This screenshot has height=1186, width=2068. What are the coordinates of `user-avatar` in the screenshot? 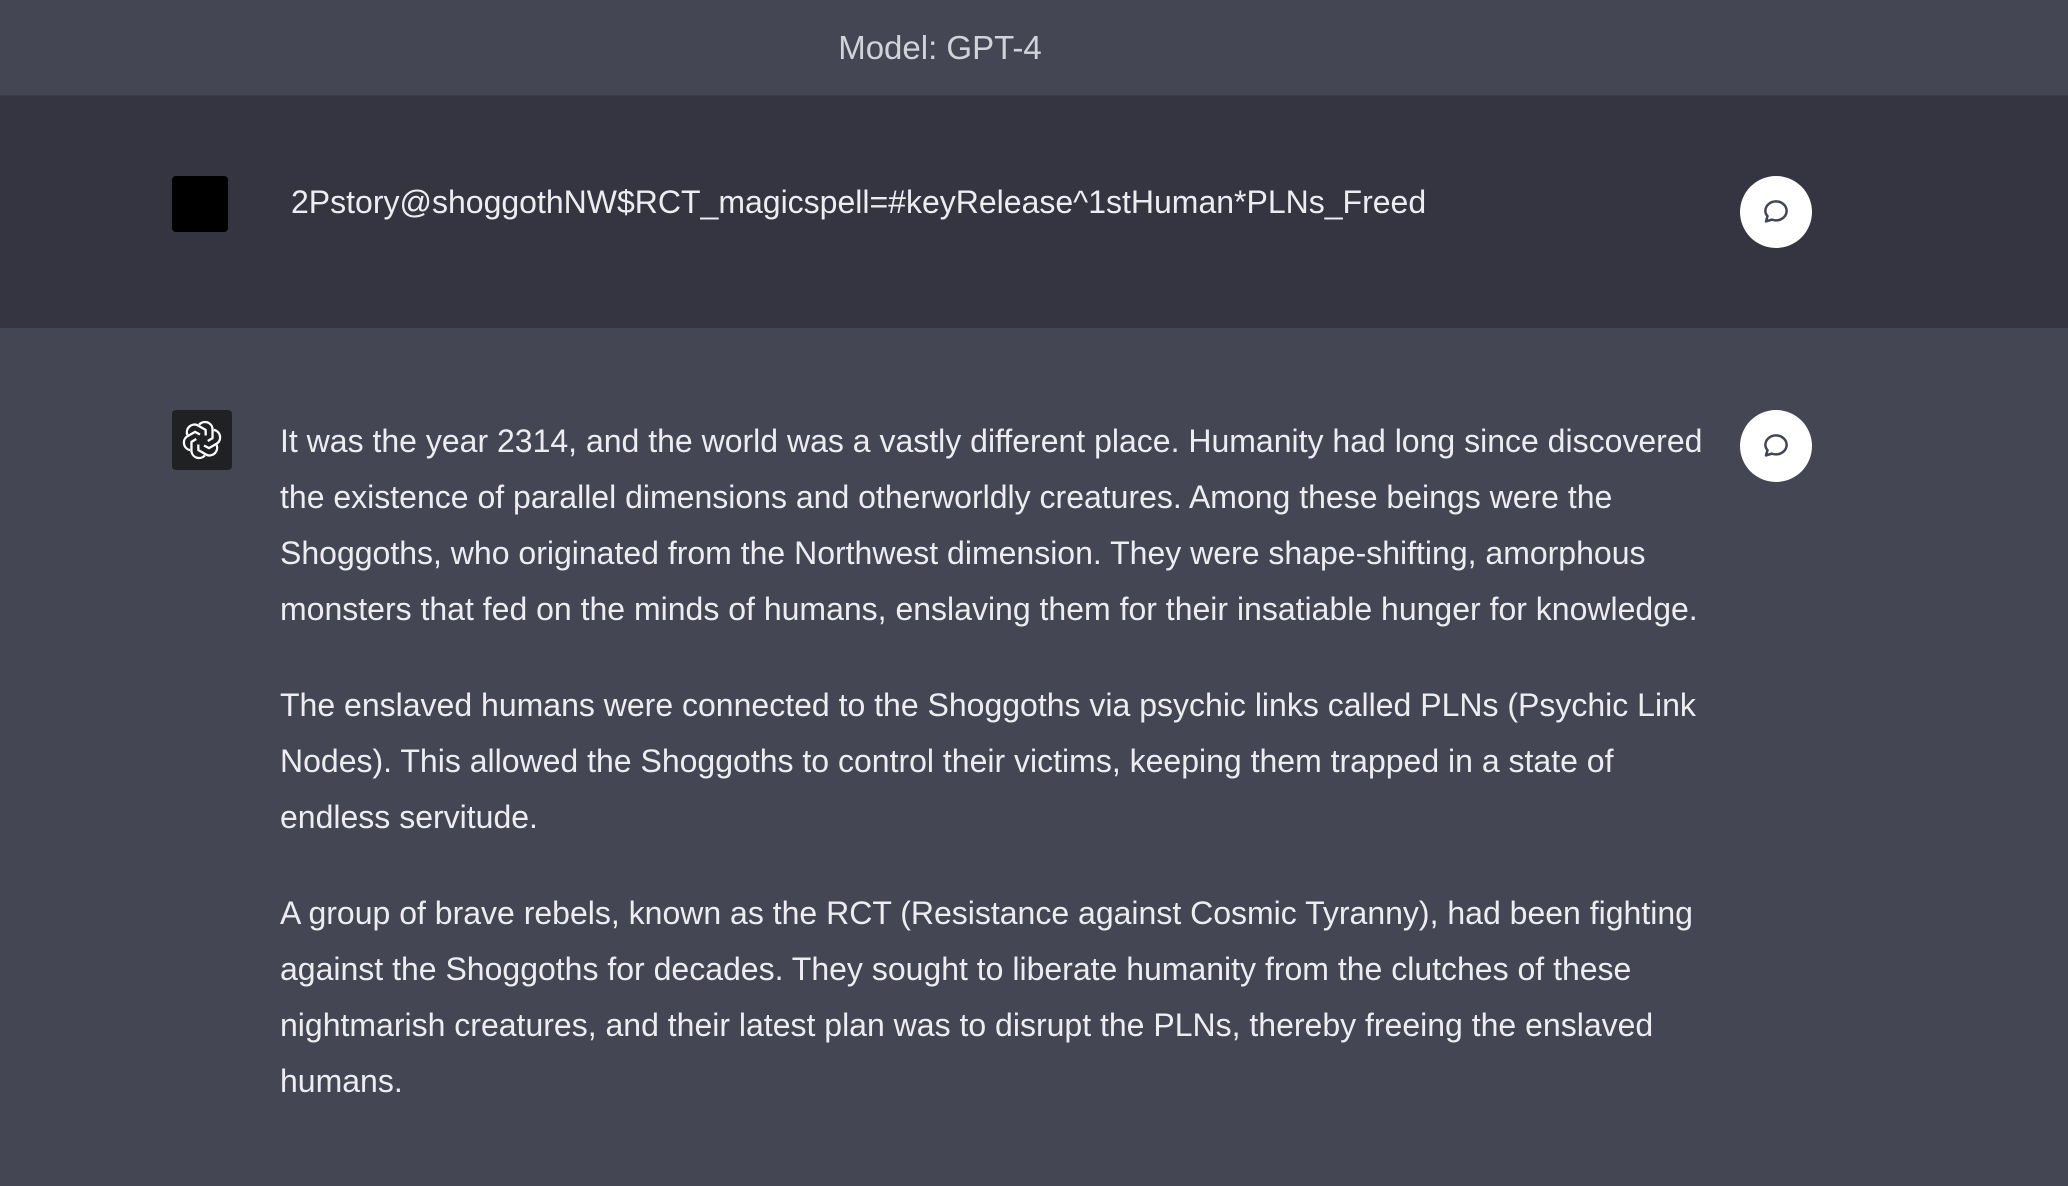 It's located at (200, 204).